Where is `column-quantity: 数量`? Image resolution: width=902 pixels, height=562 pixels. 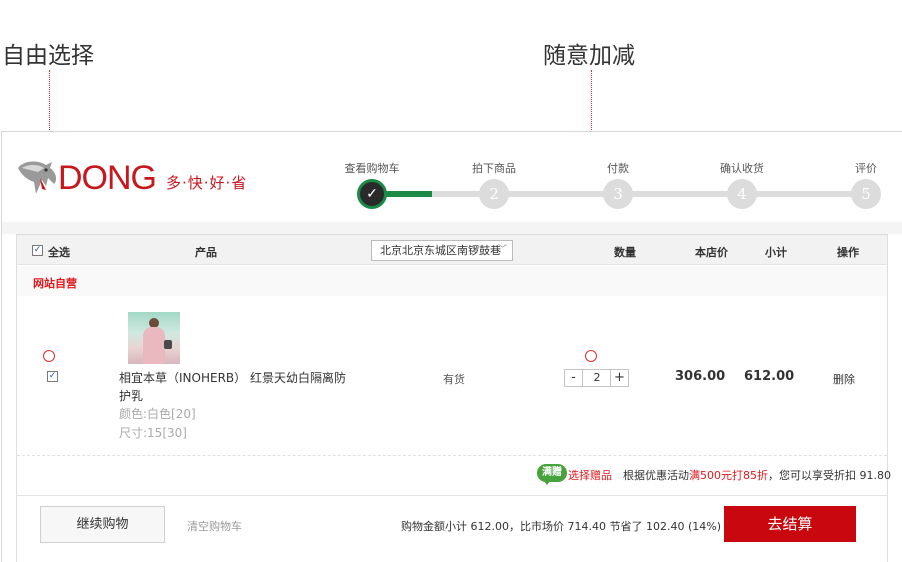
column-quantity: 数量 is located at coordinates (625, 252).